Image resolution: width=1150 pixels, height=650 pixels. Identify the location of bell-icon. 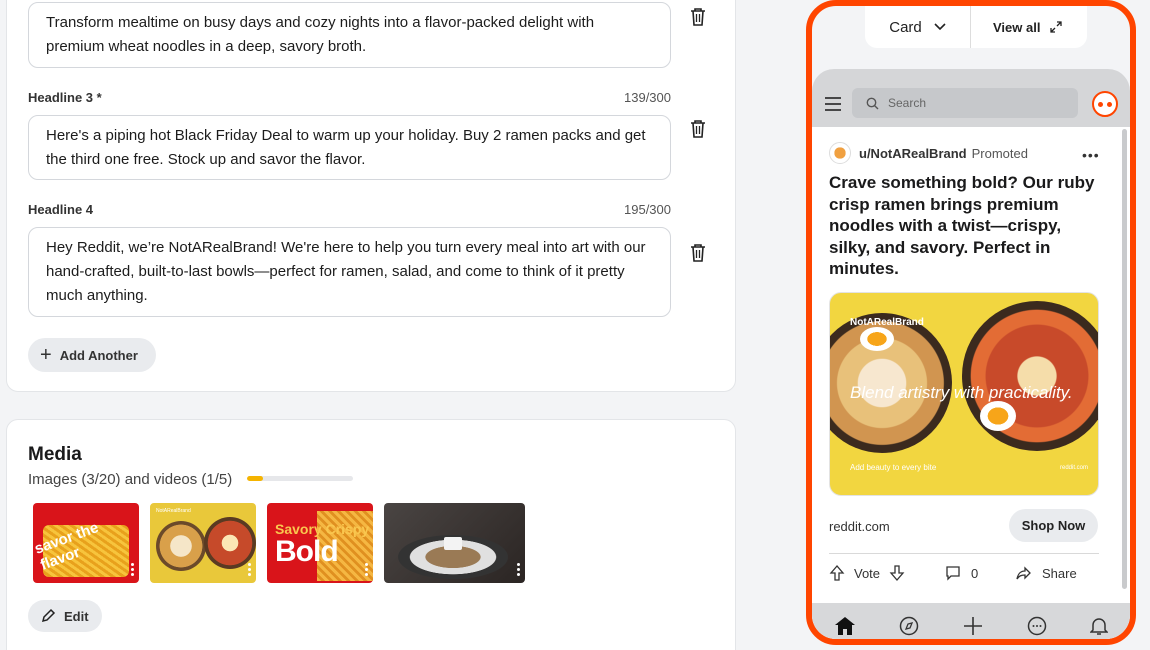
(1099, 626).